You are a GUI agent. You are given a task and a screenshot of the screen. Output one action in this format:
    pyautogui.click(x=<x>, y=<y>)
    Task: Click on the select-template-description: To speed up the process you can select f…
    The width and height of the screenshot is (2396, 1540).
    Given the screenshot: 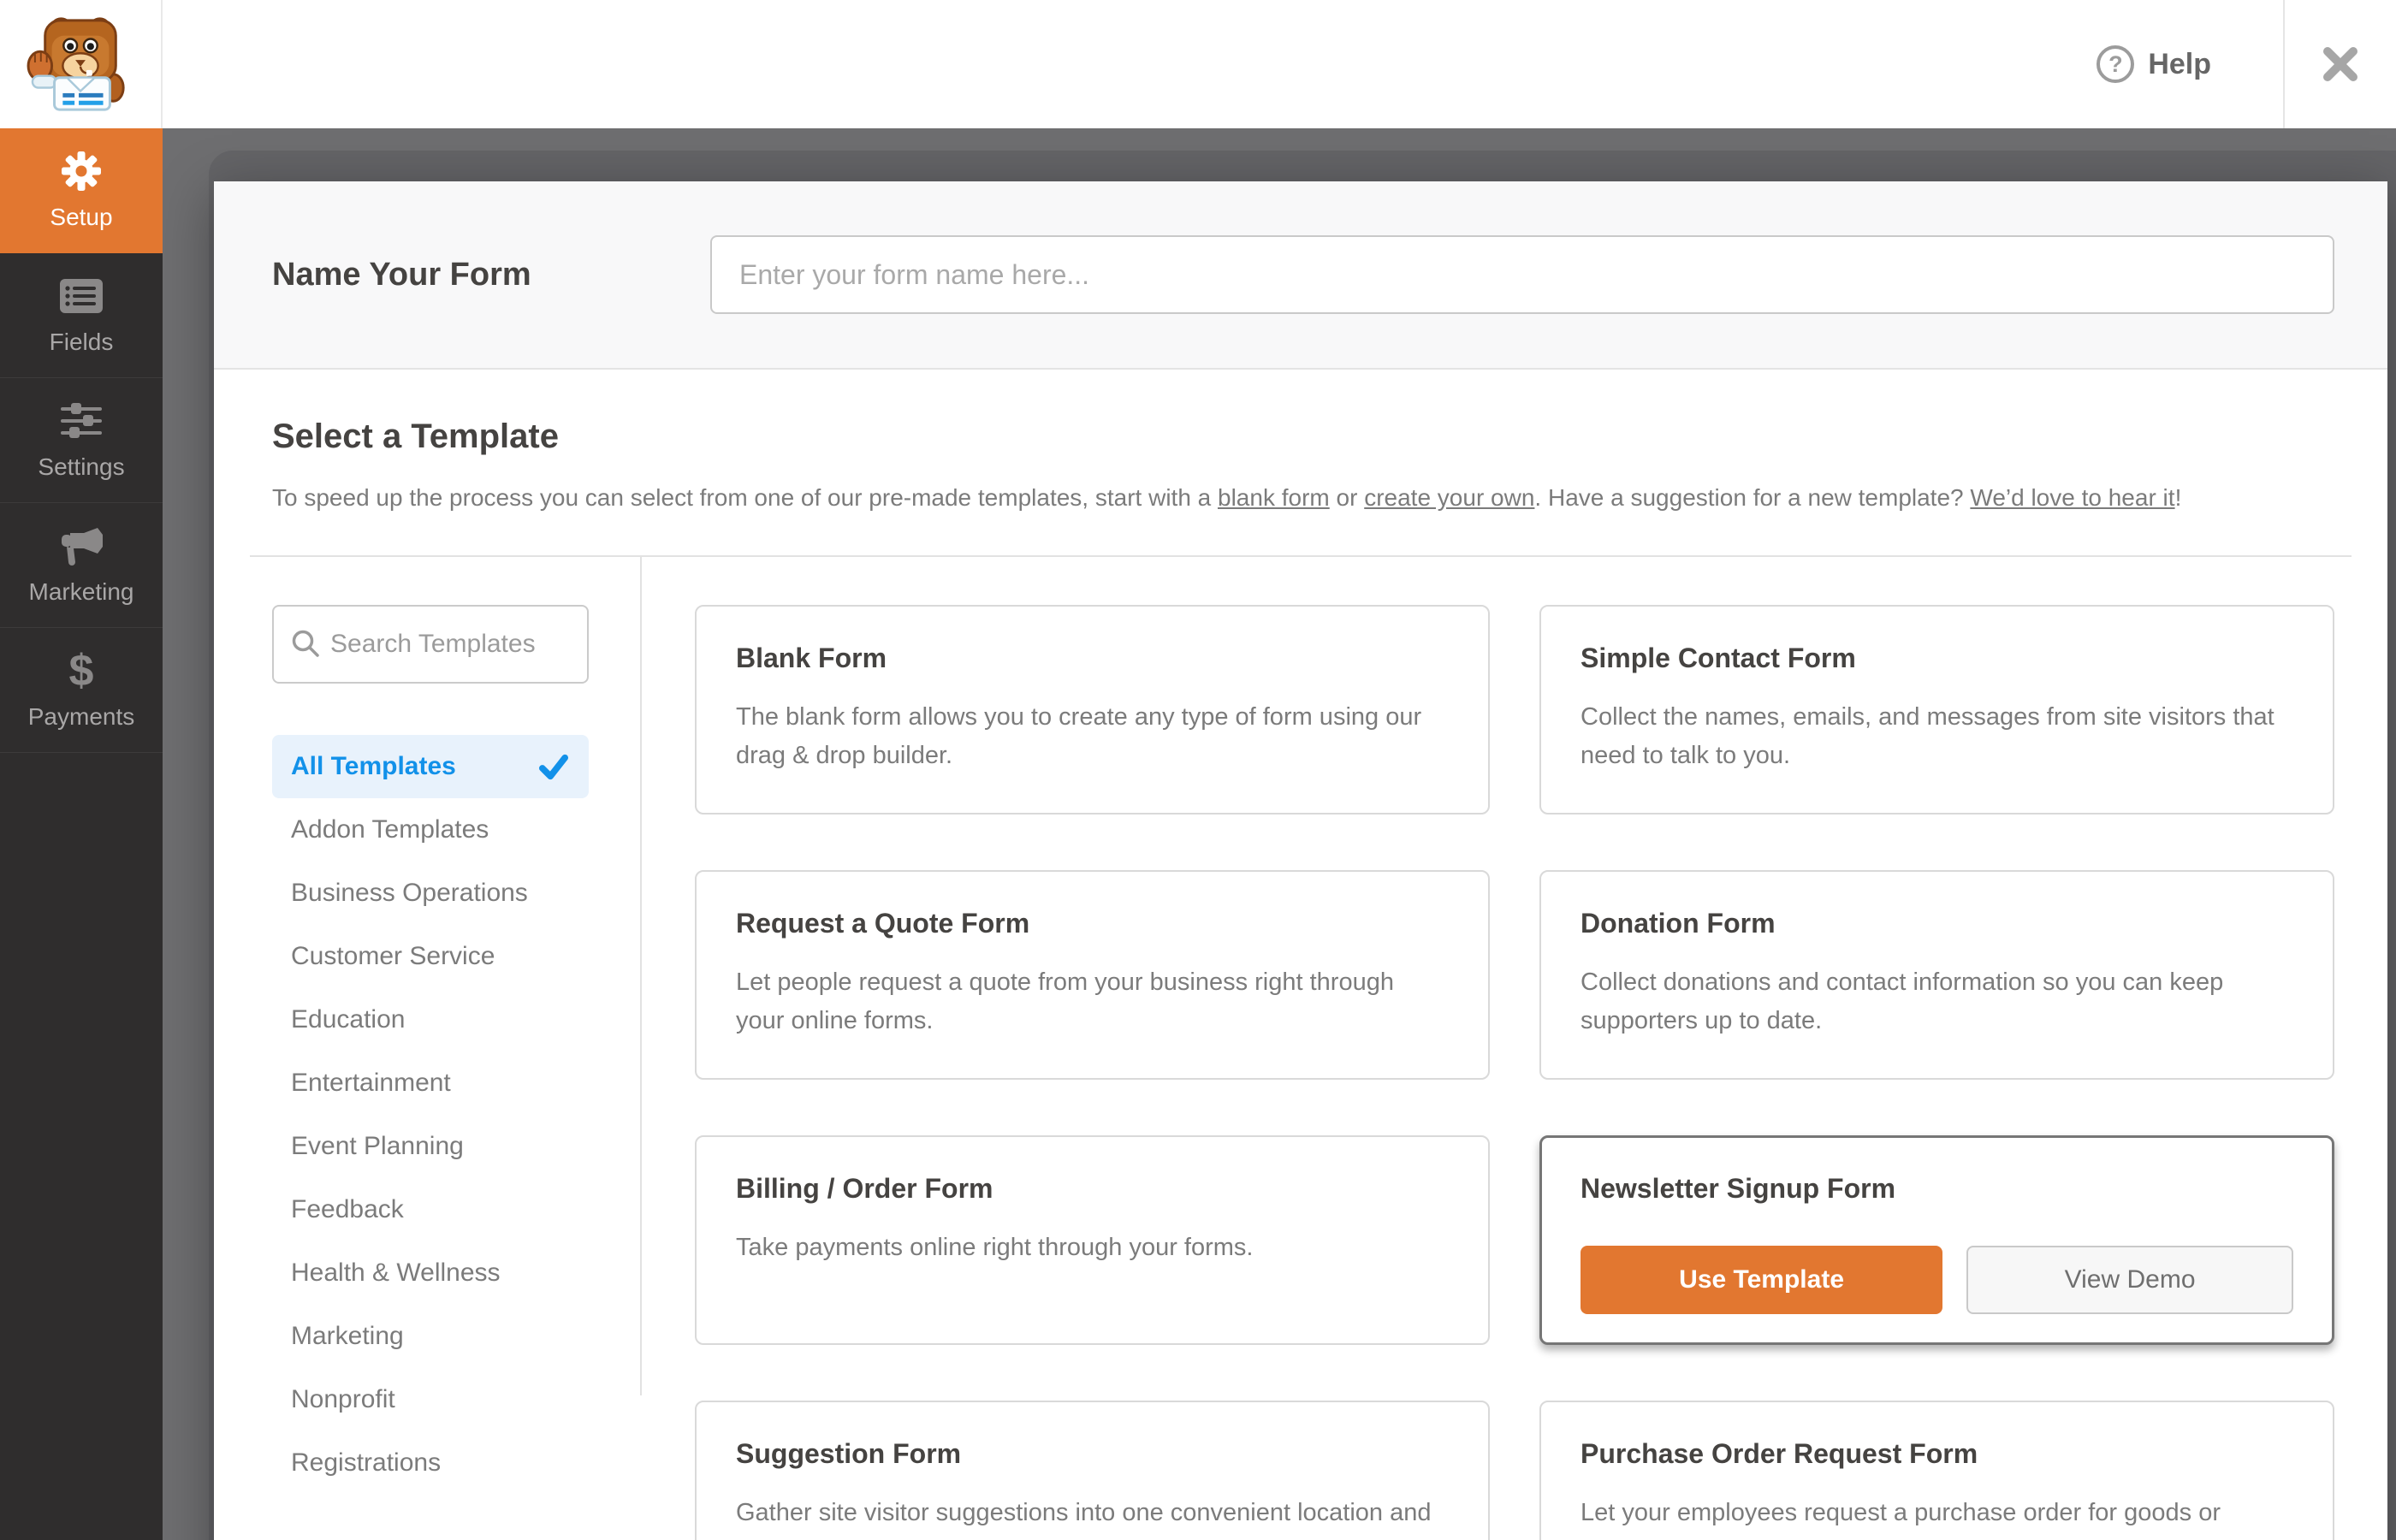 What is the action you would take?
    pyautogui.click(x=1303, y=498)
    